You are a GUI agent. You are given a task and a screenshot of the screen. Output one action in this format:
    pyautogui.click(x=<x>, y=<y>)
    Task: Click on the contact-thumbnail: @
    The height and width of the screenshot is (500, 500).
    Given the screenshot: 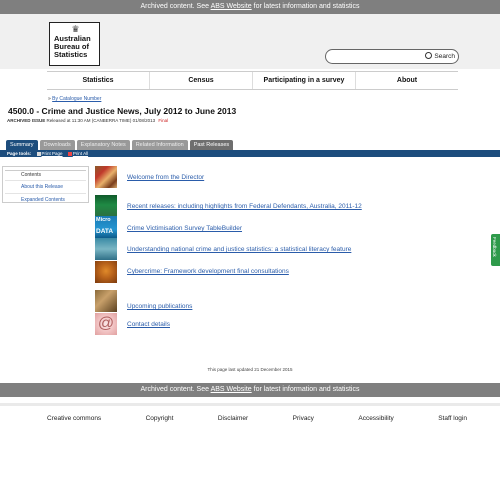 What is the action you would take?
    pyautogui.click(x=106, y=324)
    